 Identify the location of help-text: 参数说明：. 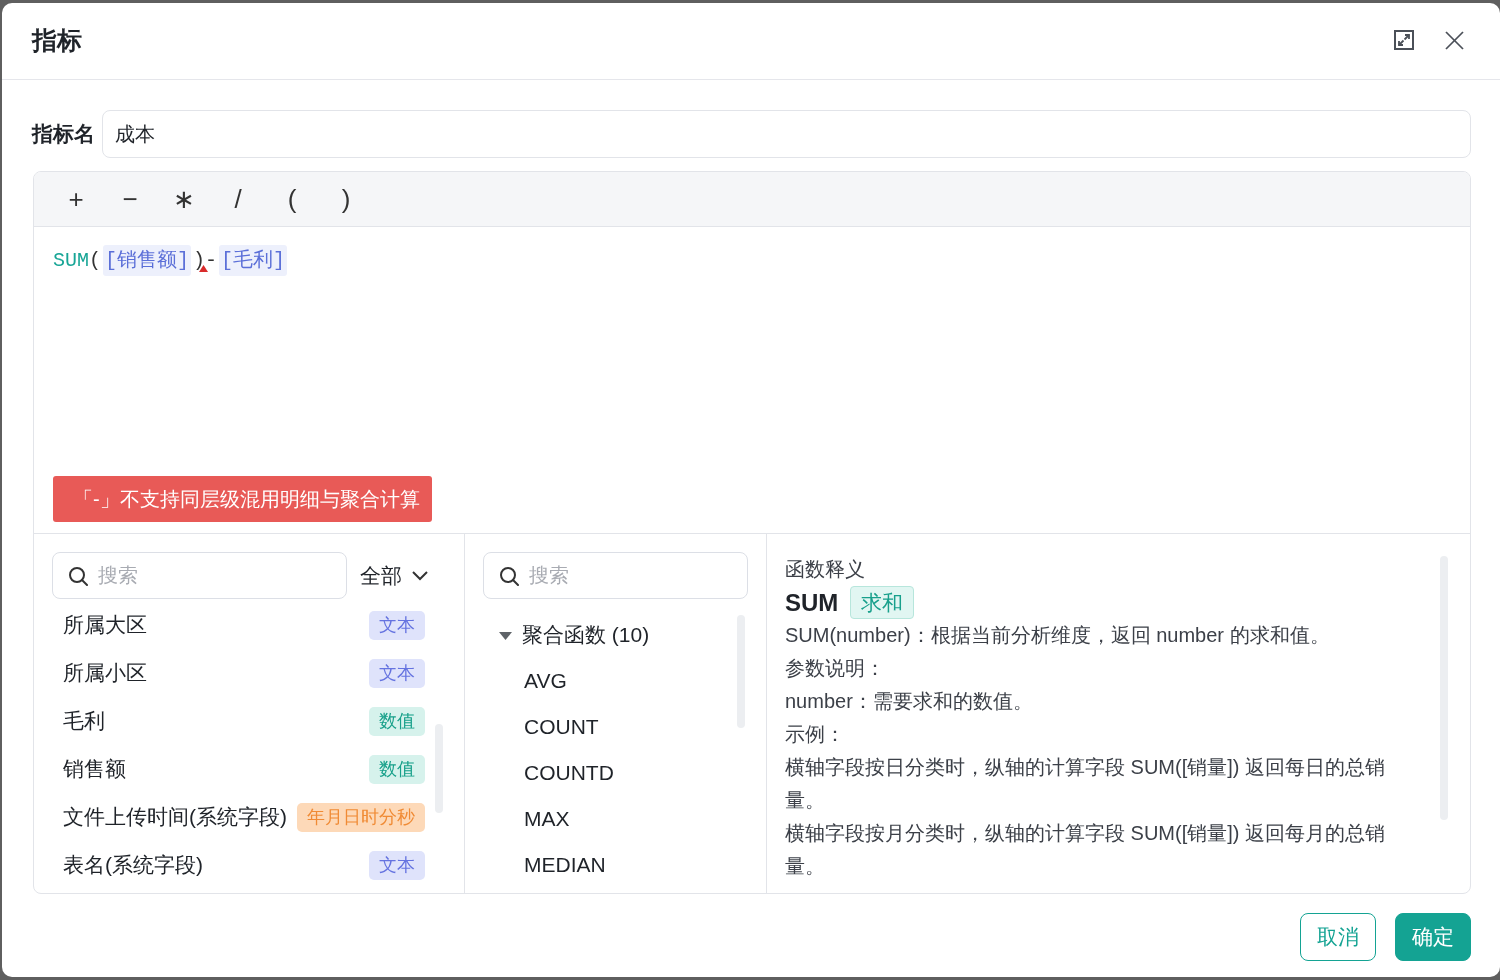
(835, 668).